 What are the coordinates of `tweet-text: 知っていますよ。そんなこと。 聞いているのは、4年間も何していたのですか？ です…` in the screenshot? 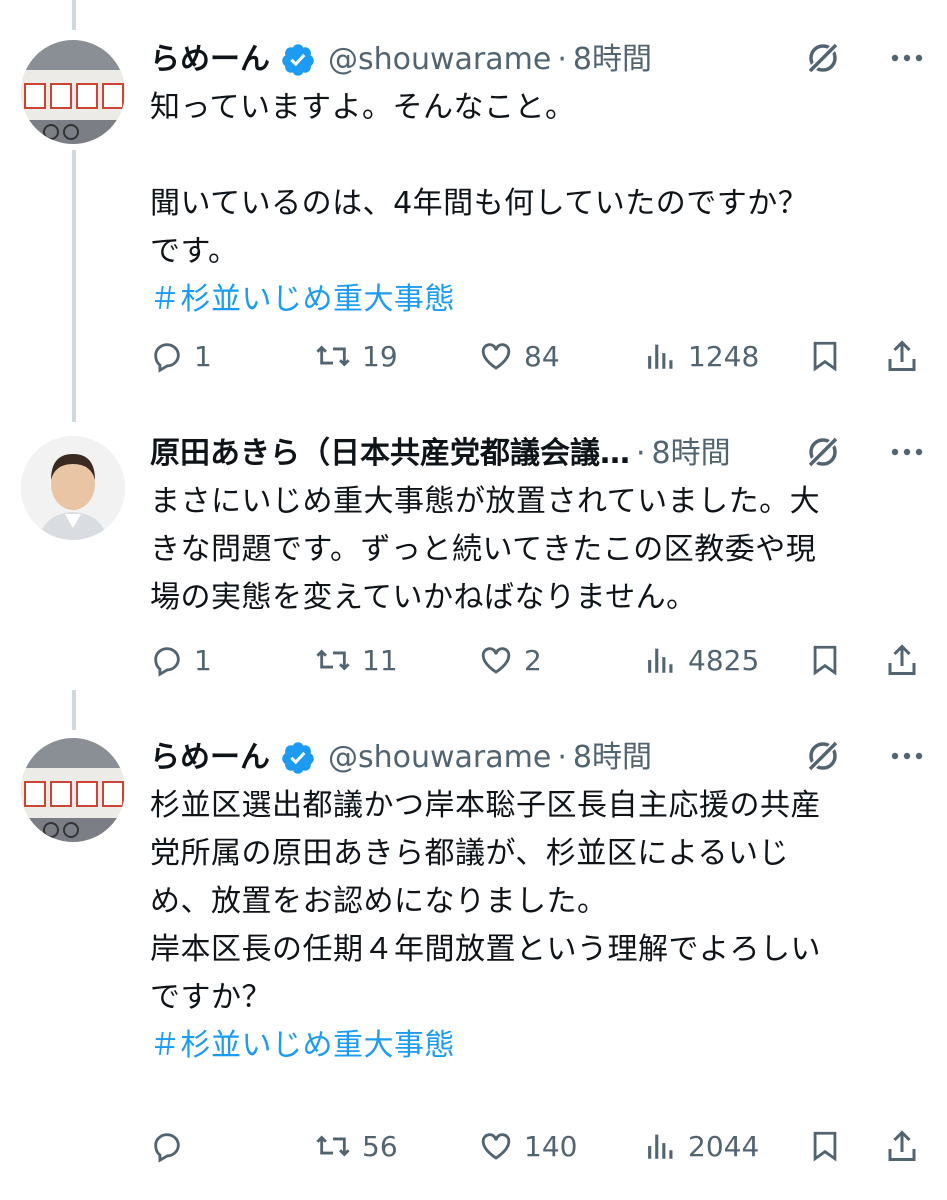 It's located at (479, 179).